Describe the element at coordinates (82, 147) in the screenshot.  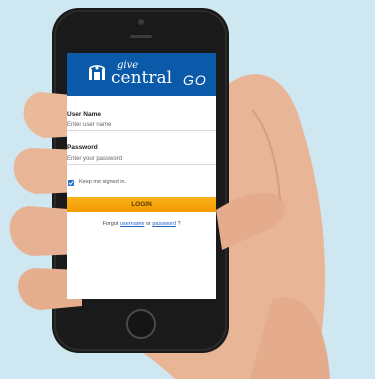
I see `password-label: Password` at that location.